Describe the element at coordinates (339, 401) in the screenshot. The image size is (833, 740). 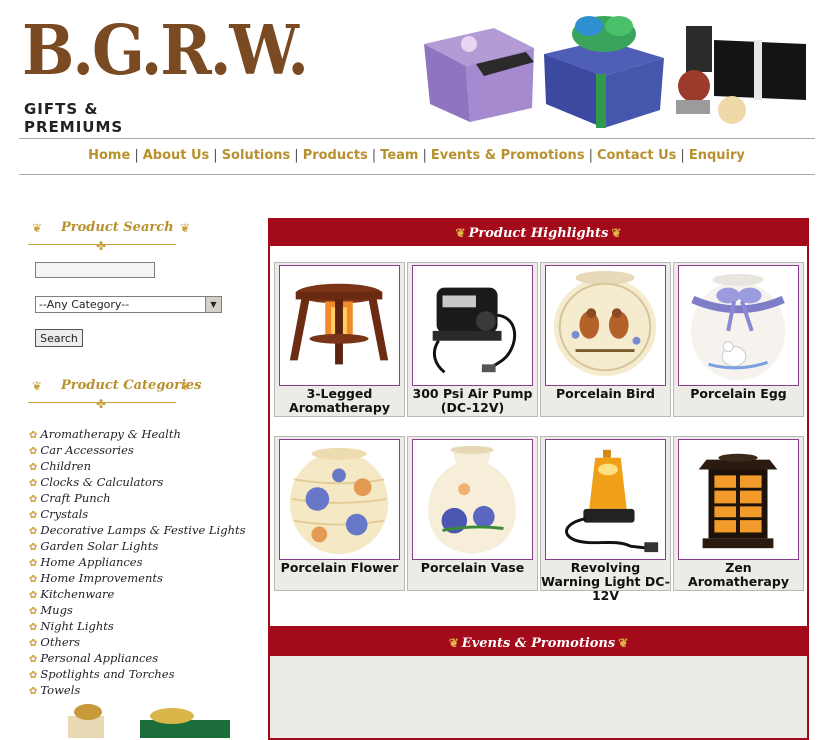
I see `product-name: 3-Legged Aromatherapy` at that location.